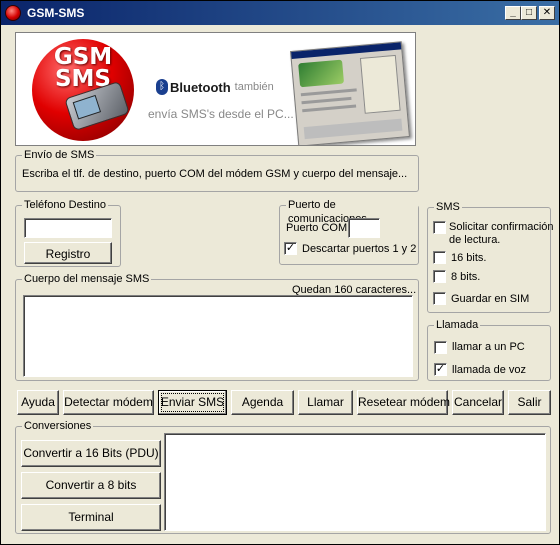  What do you see at coordinates (162, 87) in the screenshot?
I see `bluetooth-icon: ᛒ` at bounding box center [162, 87].